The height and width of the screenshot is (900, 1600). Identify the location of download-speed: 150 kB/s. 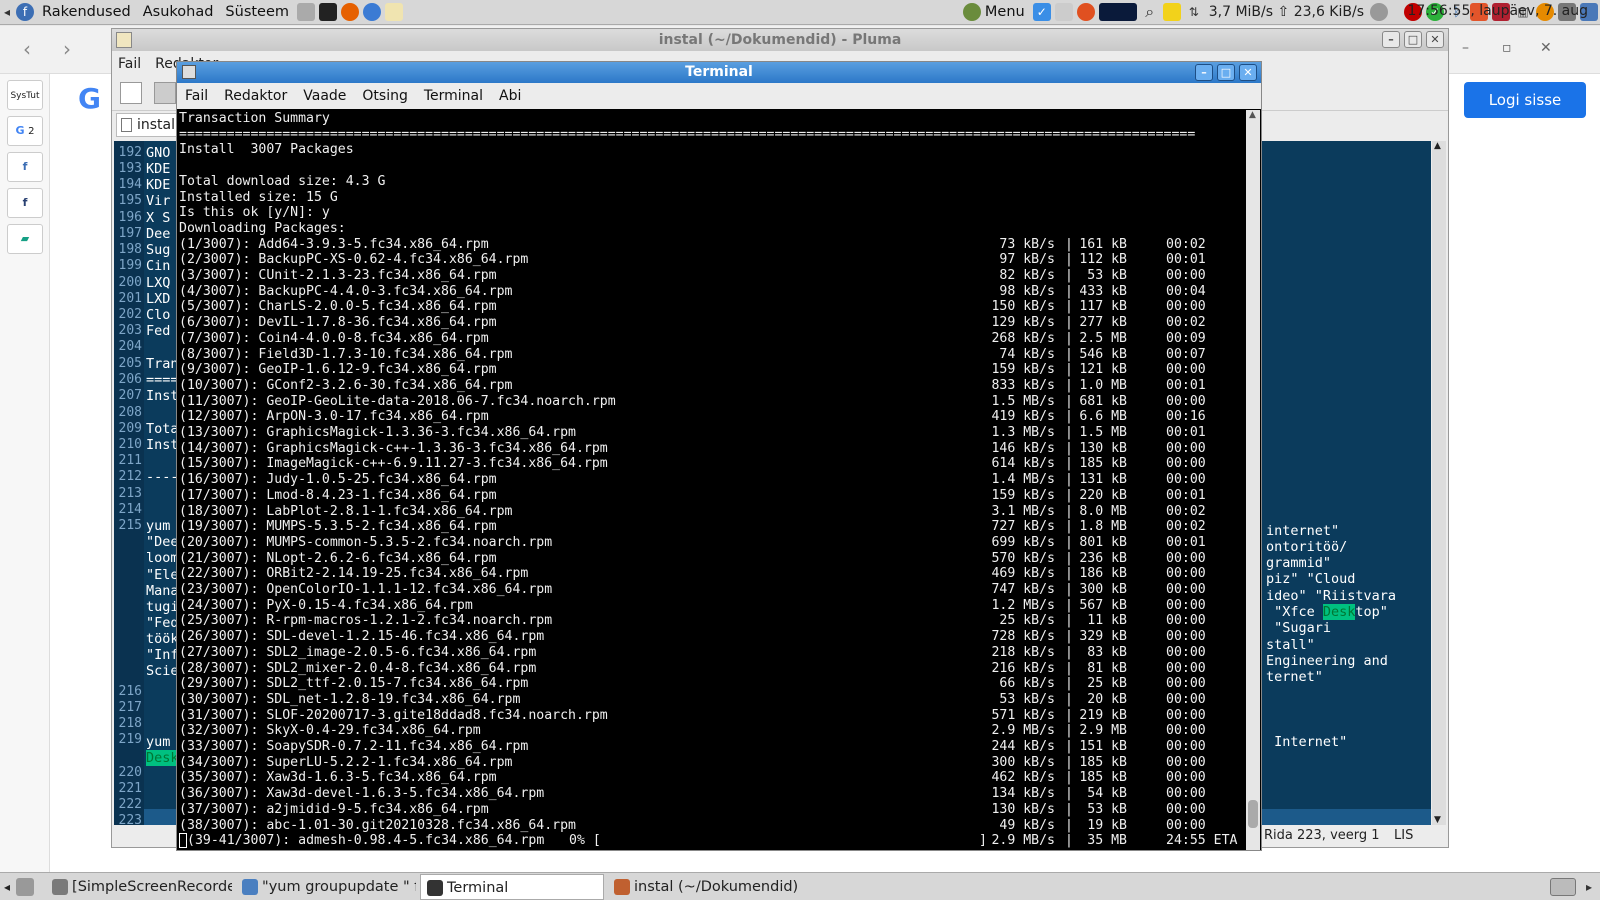
(1023, 307).